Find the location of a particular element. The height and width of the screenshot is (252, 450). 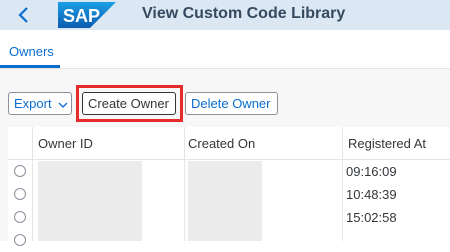

svg-text: SAP is located at coordinates (81, 16).